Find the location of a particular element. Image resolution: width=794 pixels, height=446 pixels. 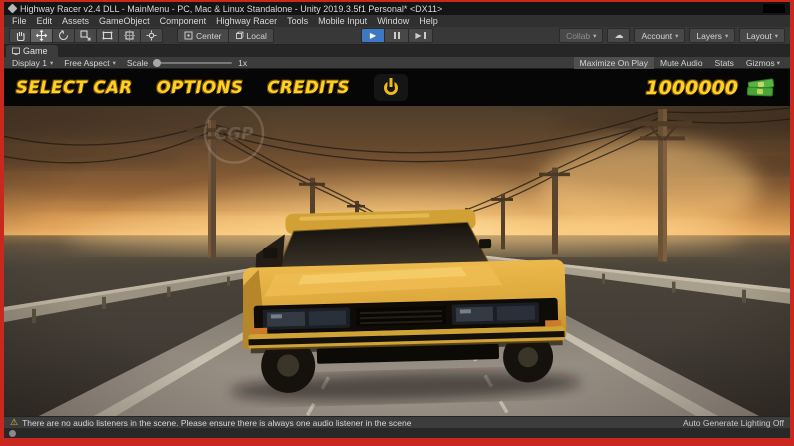

move-tool-button is located at coordinates (42, 35).